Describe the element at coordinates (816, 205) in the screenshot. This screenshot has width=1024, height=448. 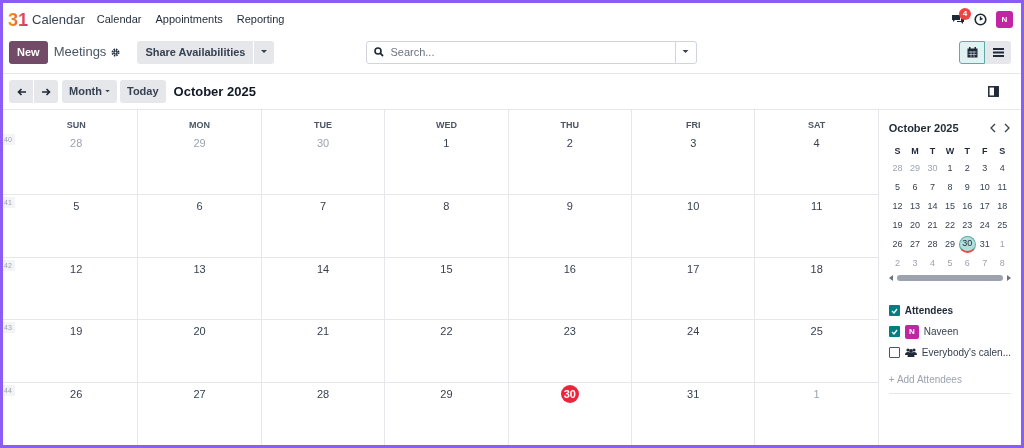
I see `day-number: 11` at that location.